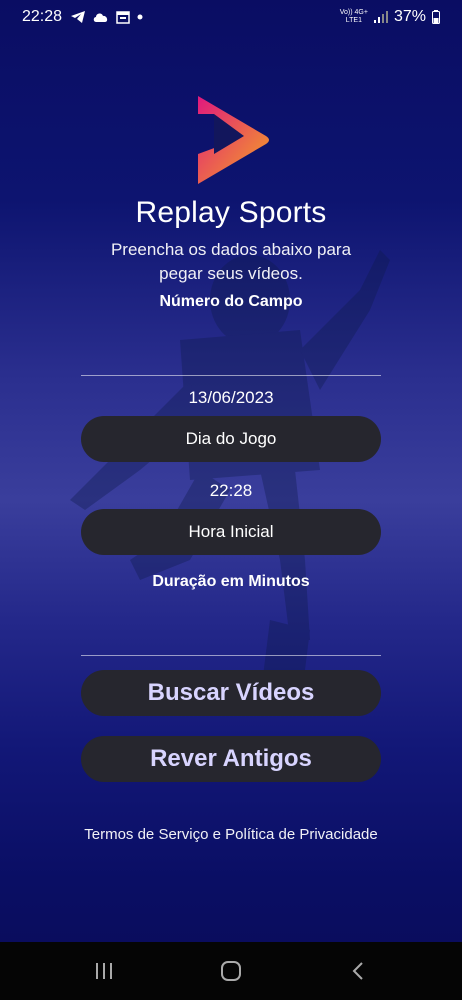 The width and height of the screenshot is (462, 1000). I want to click on home-button, so click(231, 971).